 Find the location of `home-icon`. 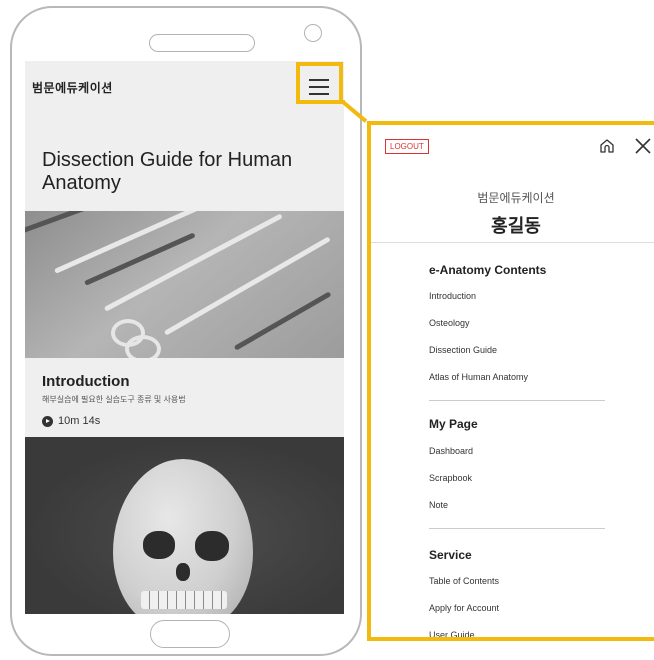

home-icon is located at coordinates (607, 146).